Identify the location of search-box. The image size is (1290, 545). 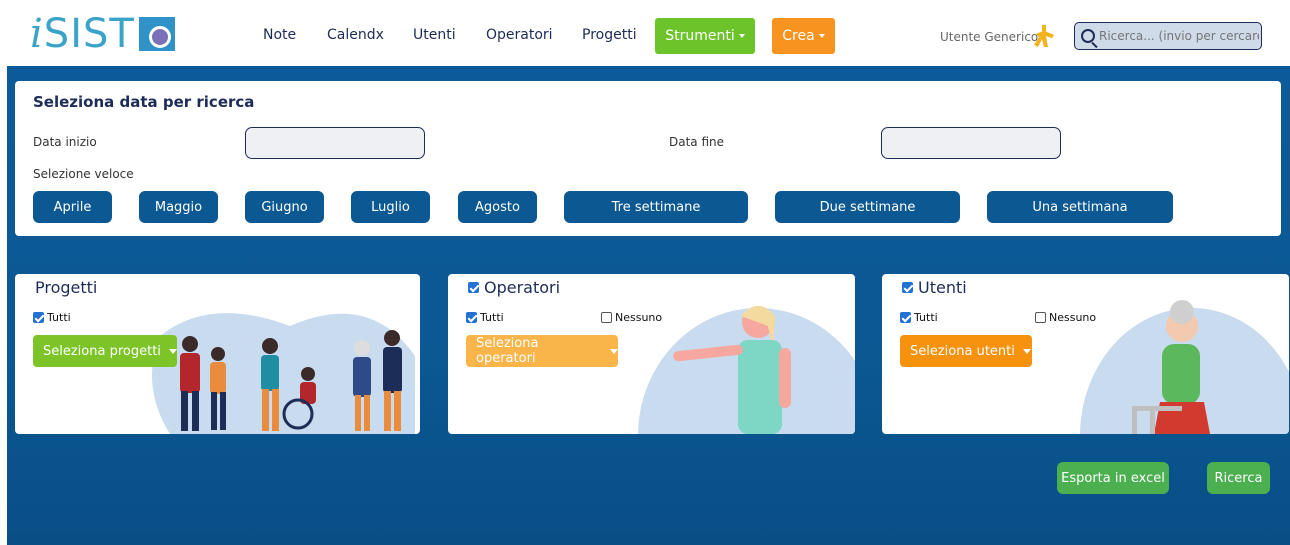
(1168, 36).